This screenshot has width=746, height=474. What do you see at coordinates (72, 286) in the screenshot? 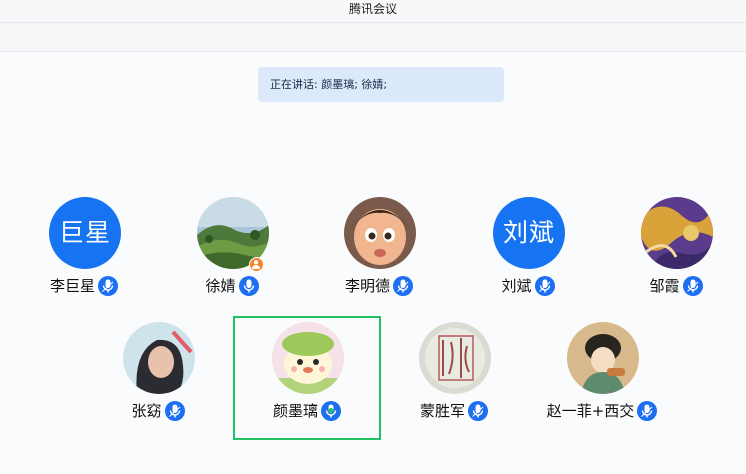
I see `participant-name: 李巨星` at bounding box center [72, 286].